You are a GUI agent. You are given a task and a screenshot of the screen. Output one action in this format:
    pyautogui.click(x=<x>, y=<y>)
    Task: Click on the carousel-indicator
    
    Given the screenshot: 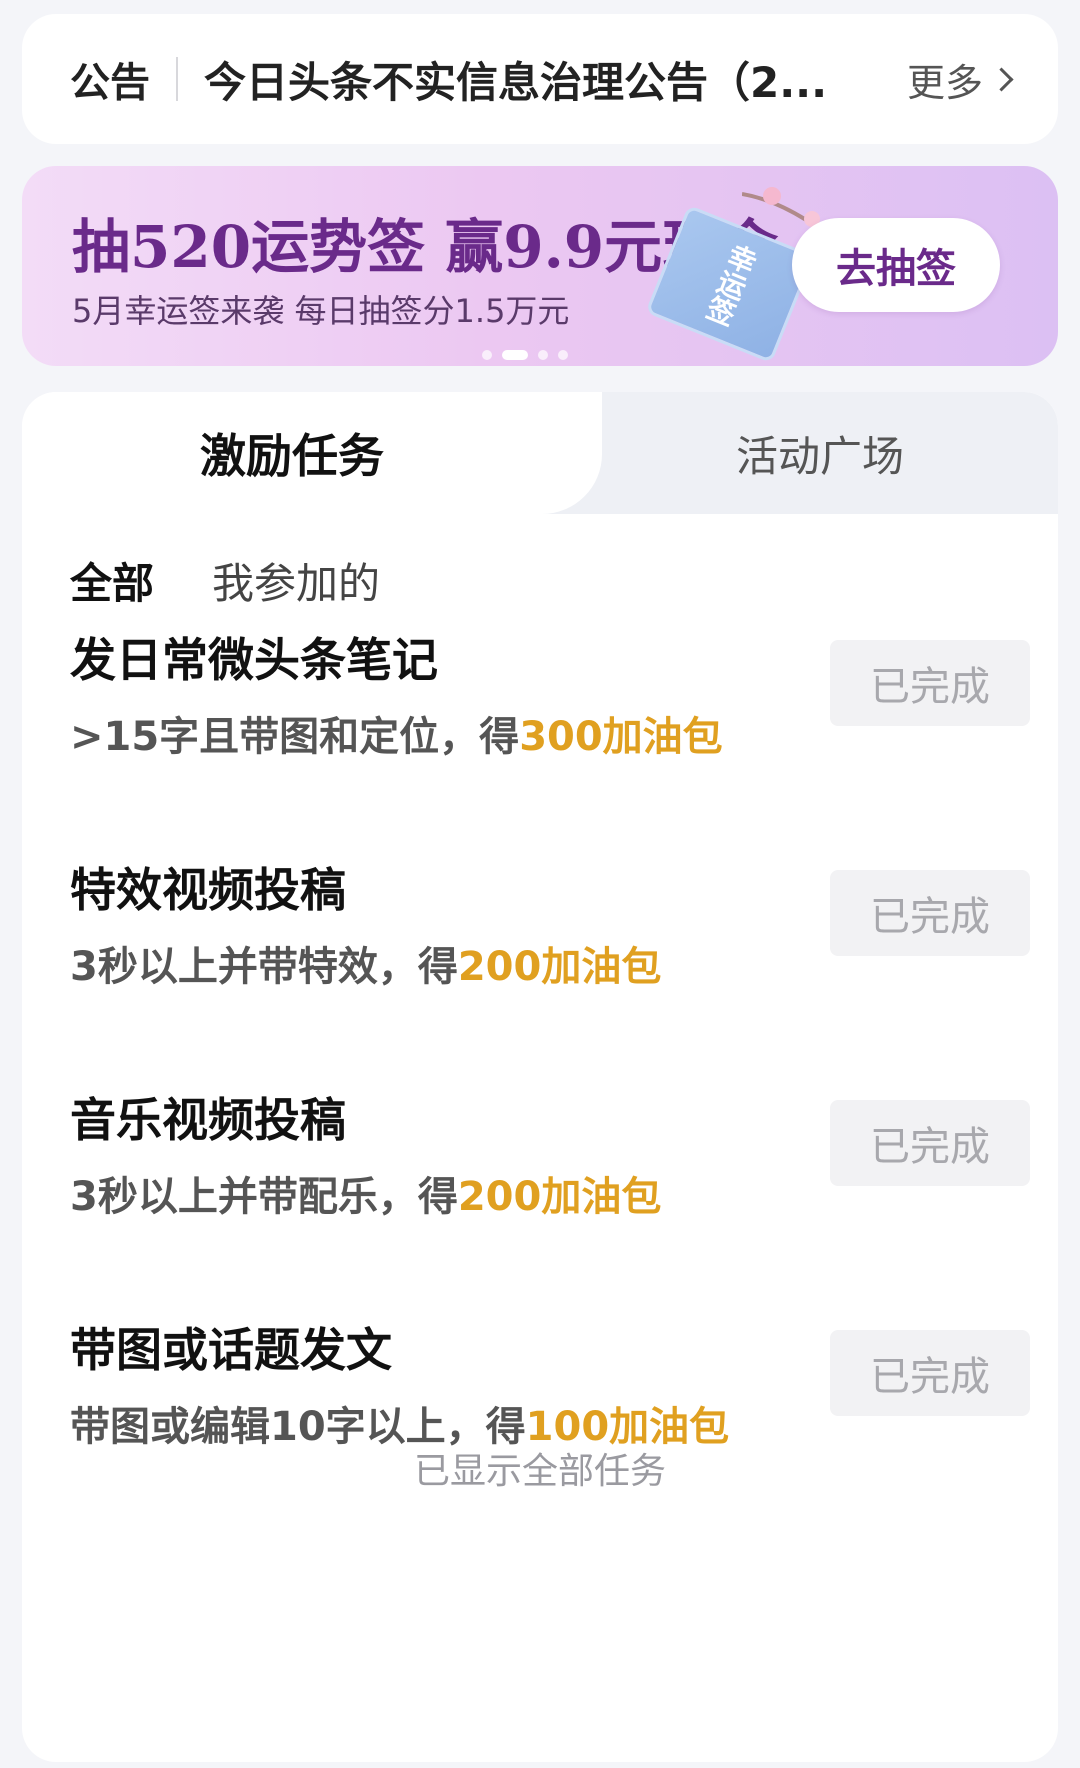 What is the action you would take?
    pyautogui.click(x=525, y=355)
    